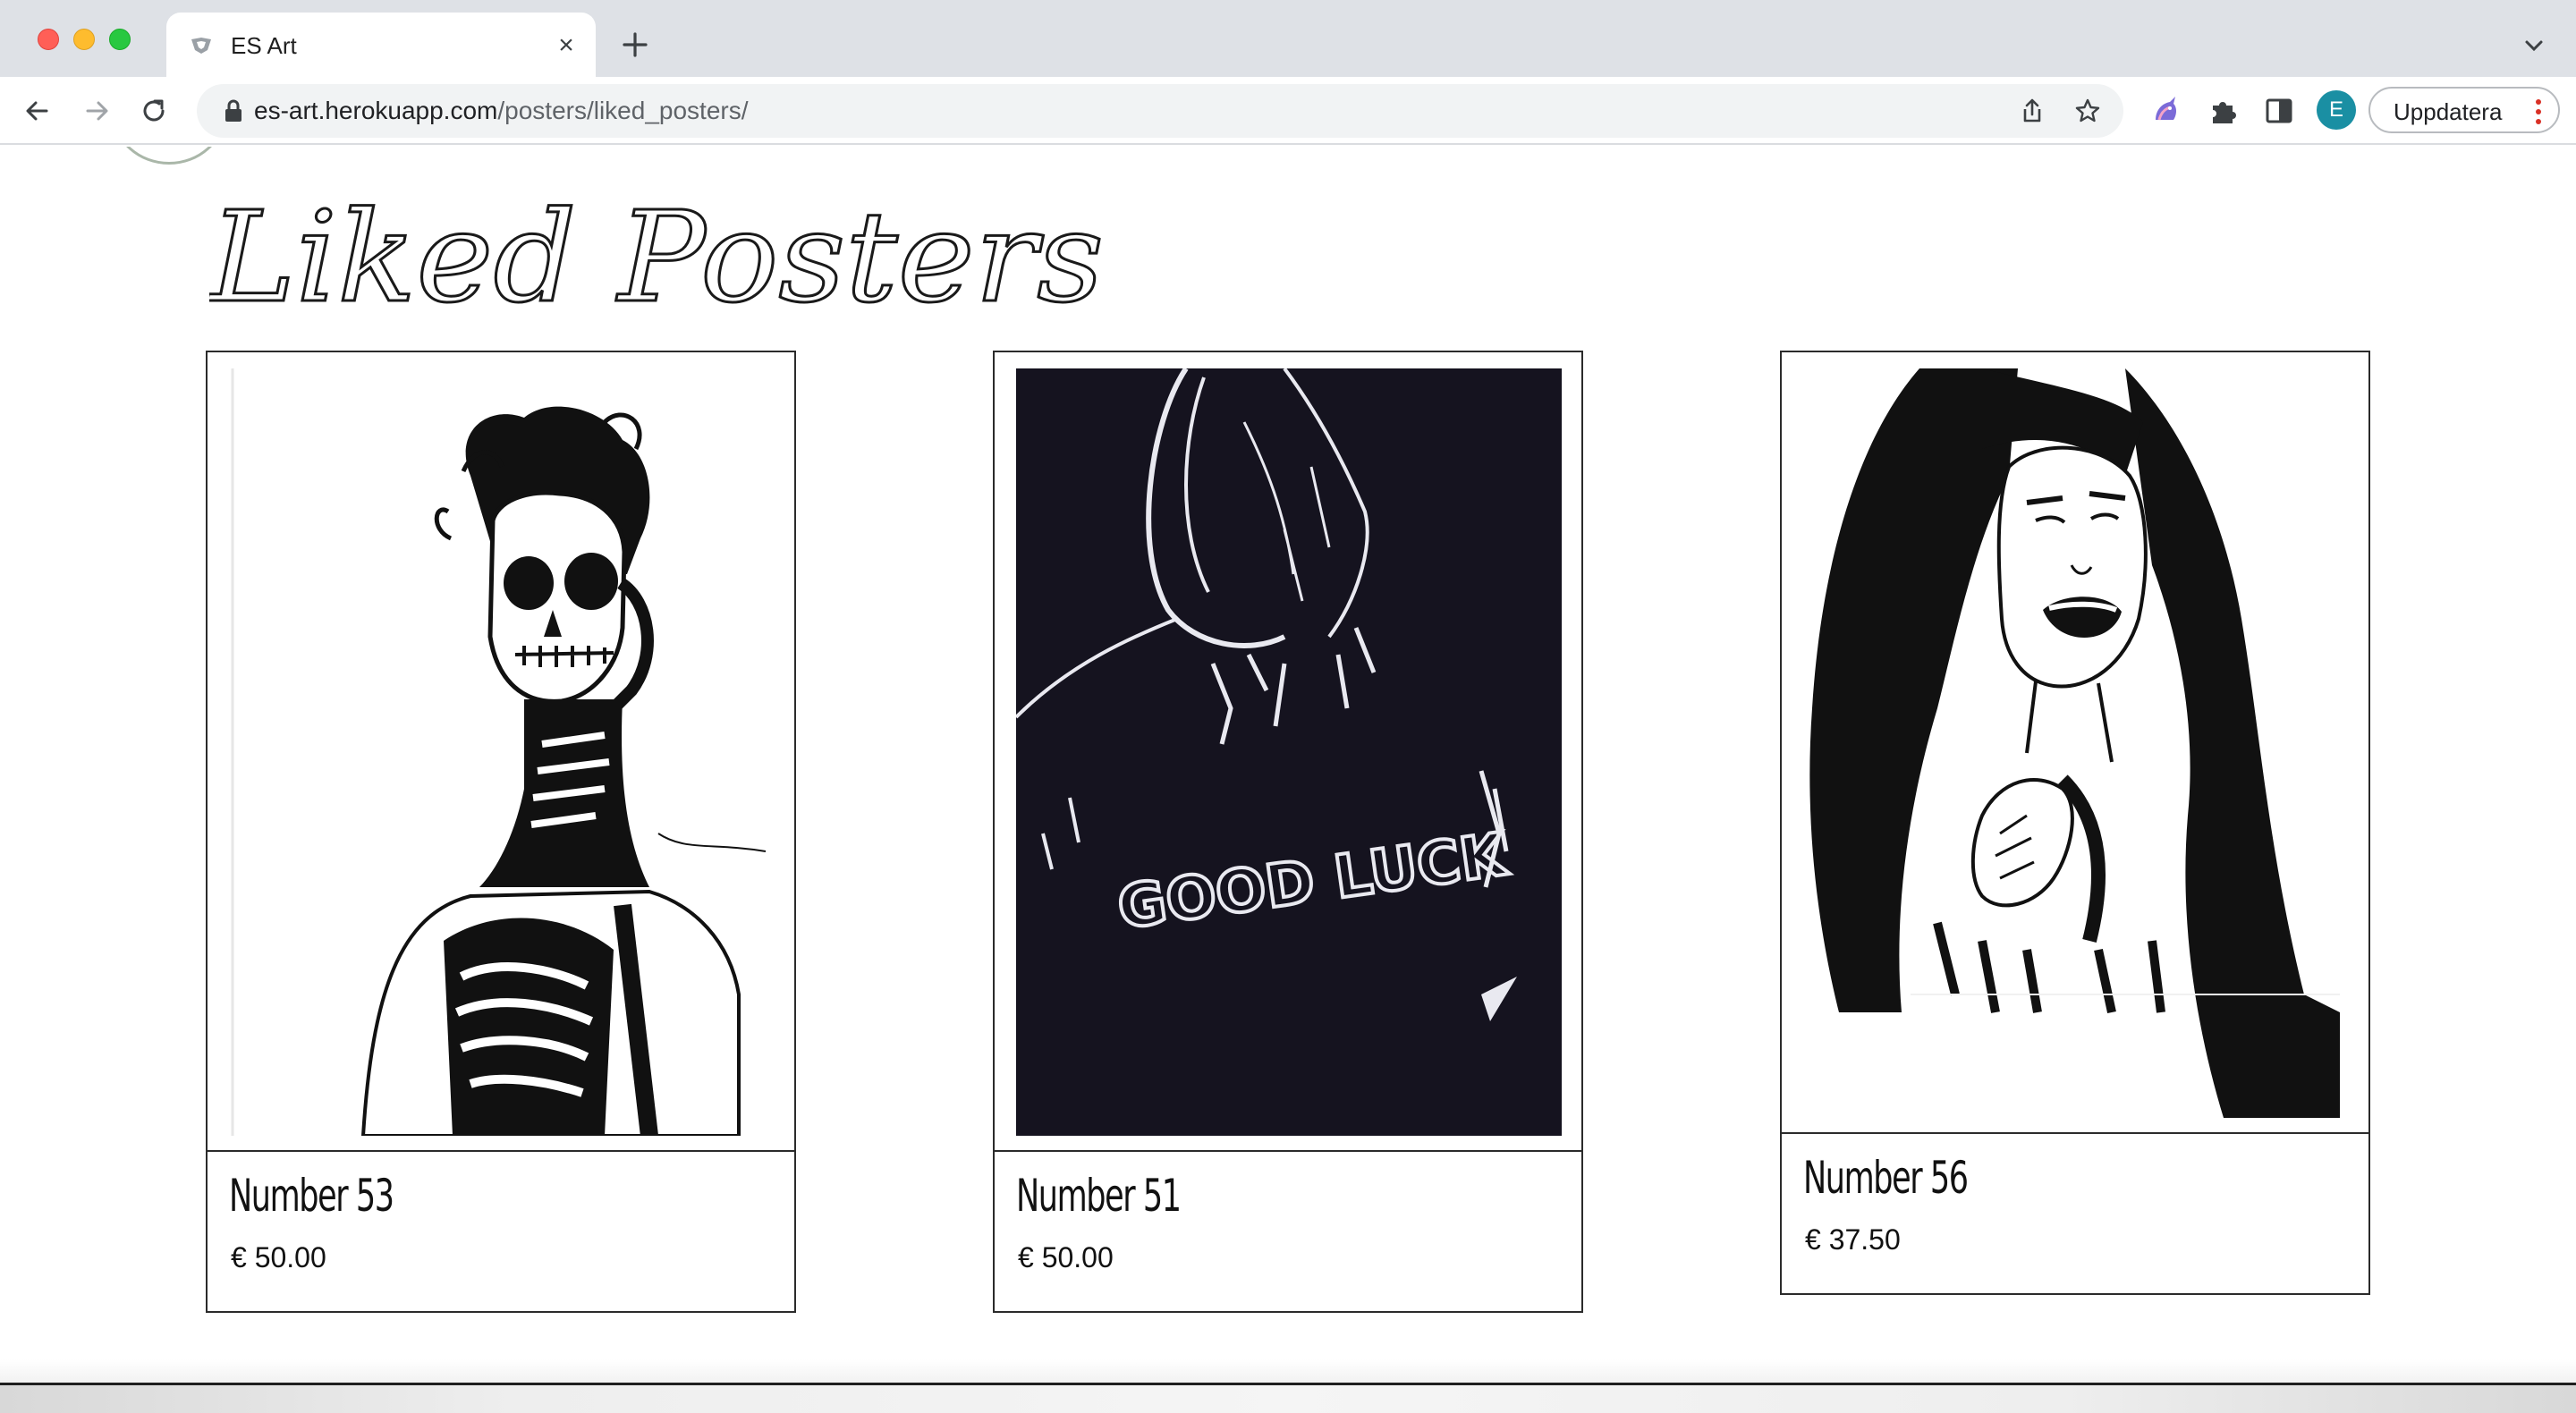  What do you see at coordinates (2223, 111) in the screenshot?
I see `extensions-puzzle-icon` at bounding box center [2223, 111].